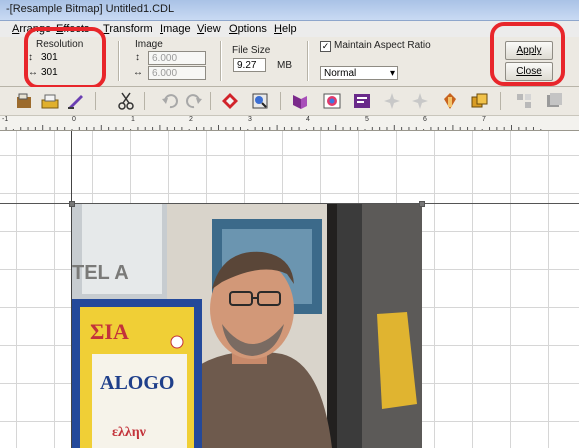 The width and height of the screenshot is (579, 448). Describe the element at coordinates (126, 101) in the screenshot. I see `cut-icon` at that location.